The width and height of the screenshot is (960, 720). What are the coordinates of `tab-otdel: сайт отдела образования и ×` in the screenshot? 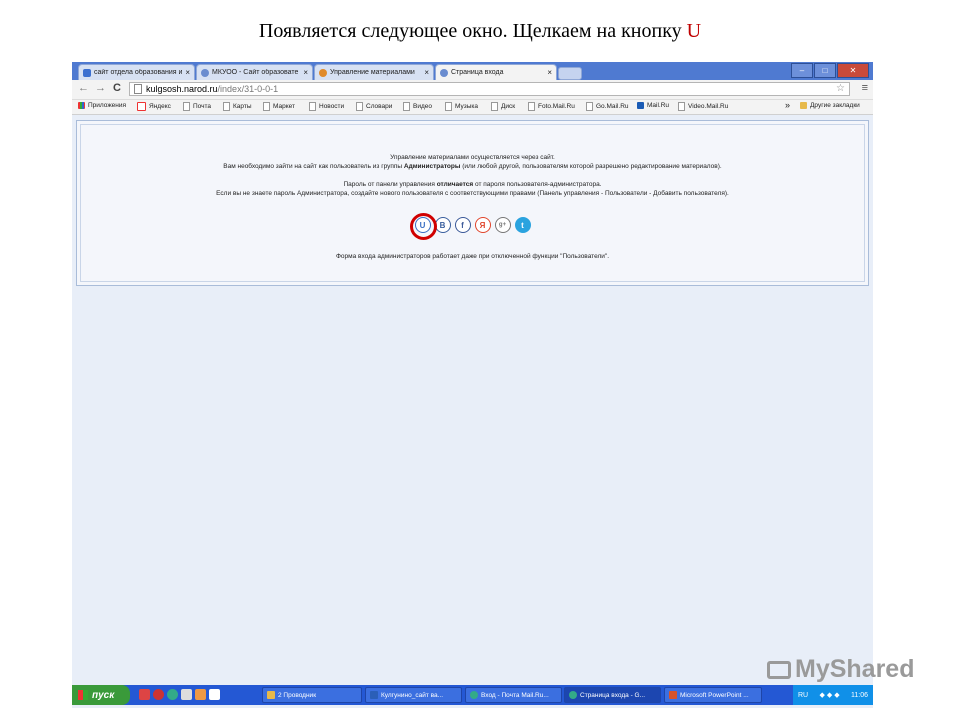 It's located at (136, 72).